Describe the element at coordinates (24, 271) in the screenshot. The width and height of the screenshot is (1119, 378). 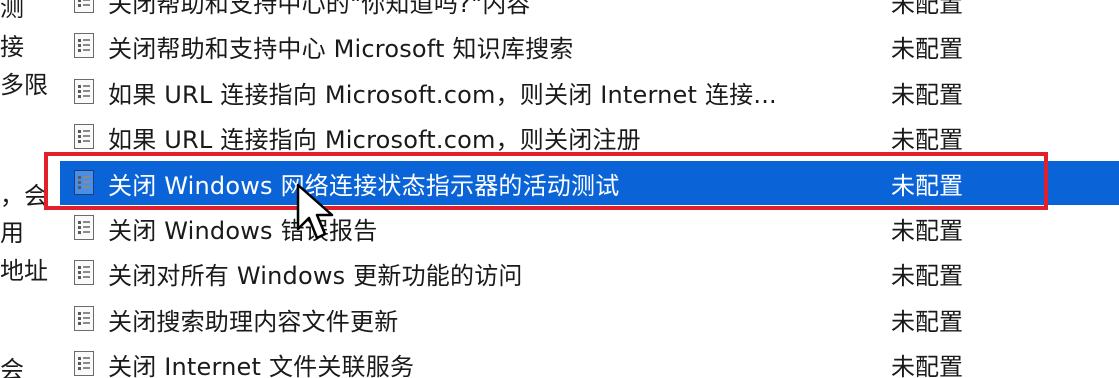
I see `left-pane-text: 地址` at that location.